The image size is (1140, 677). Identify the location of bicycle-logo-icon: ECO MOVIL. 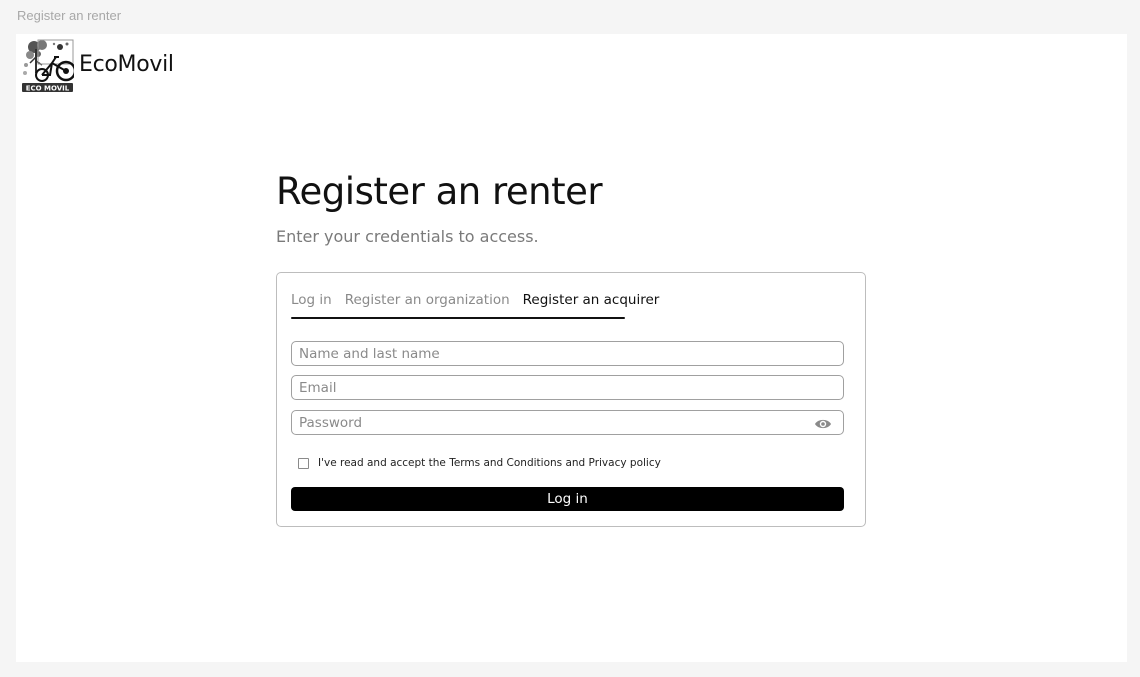
(48, 66).